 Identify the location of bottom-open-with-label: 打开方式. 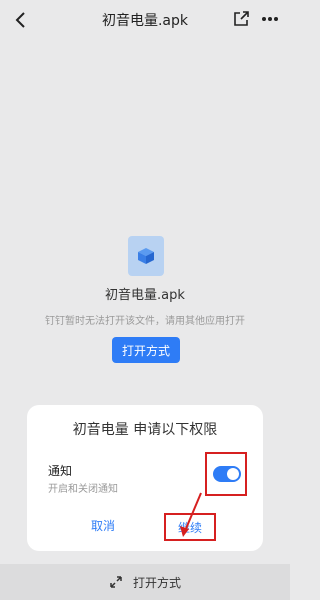
(156, 582).